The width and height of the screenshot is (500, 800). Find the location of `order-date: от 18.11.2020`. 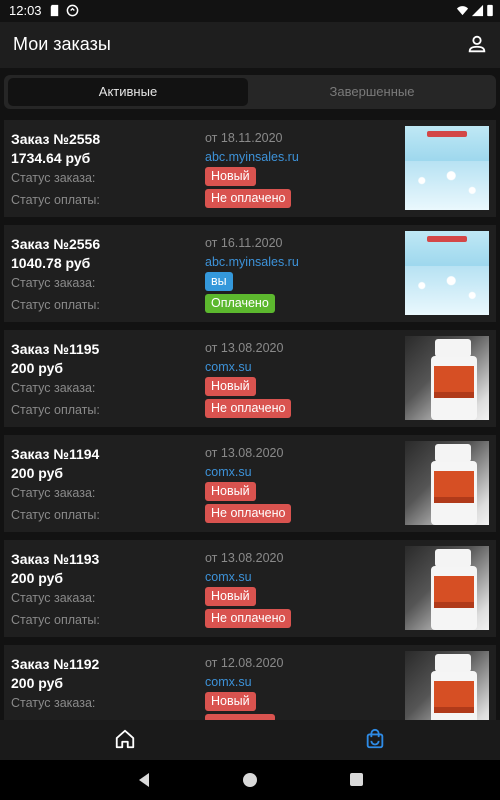

order-date: от 18.11.2020 is located at coordinates (244, 138).